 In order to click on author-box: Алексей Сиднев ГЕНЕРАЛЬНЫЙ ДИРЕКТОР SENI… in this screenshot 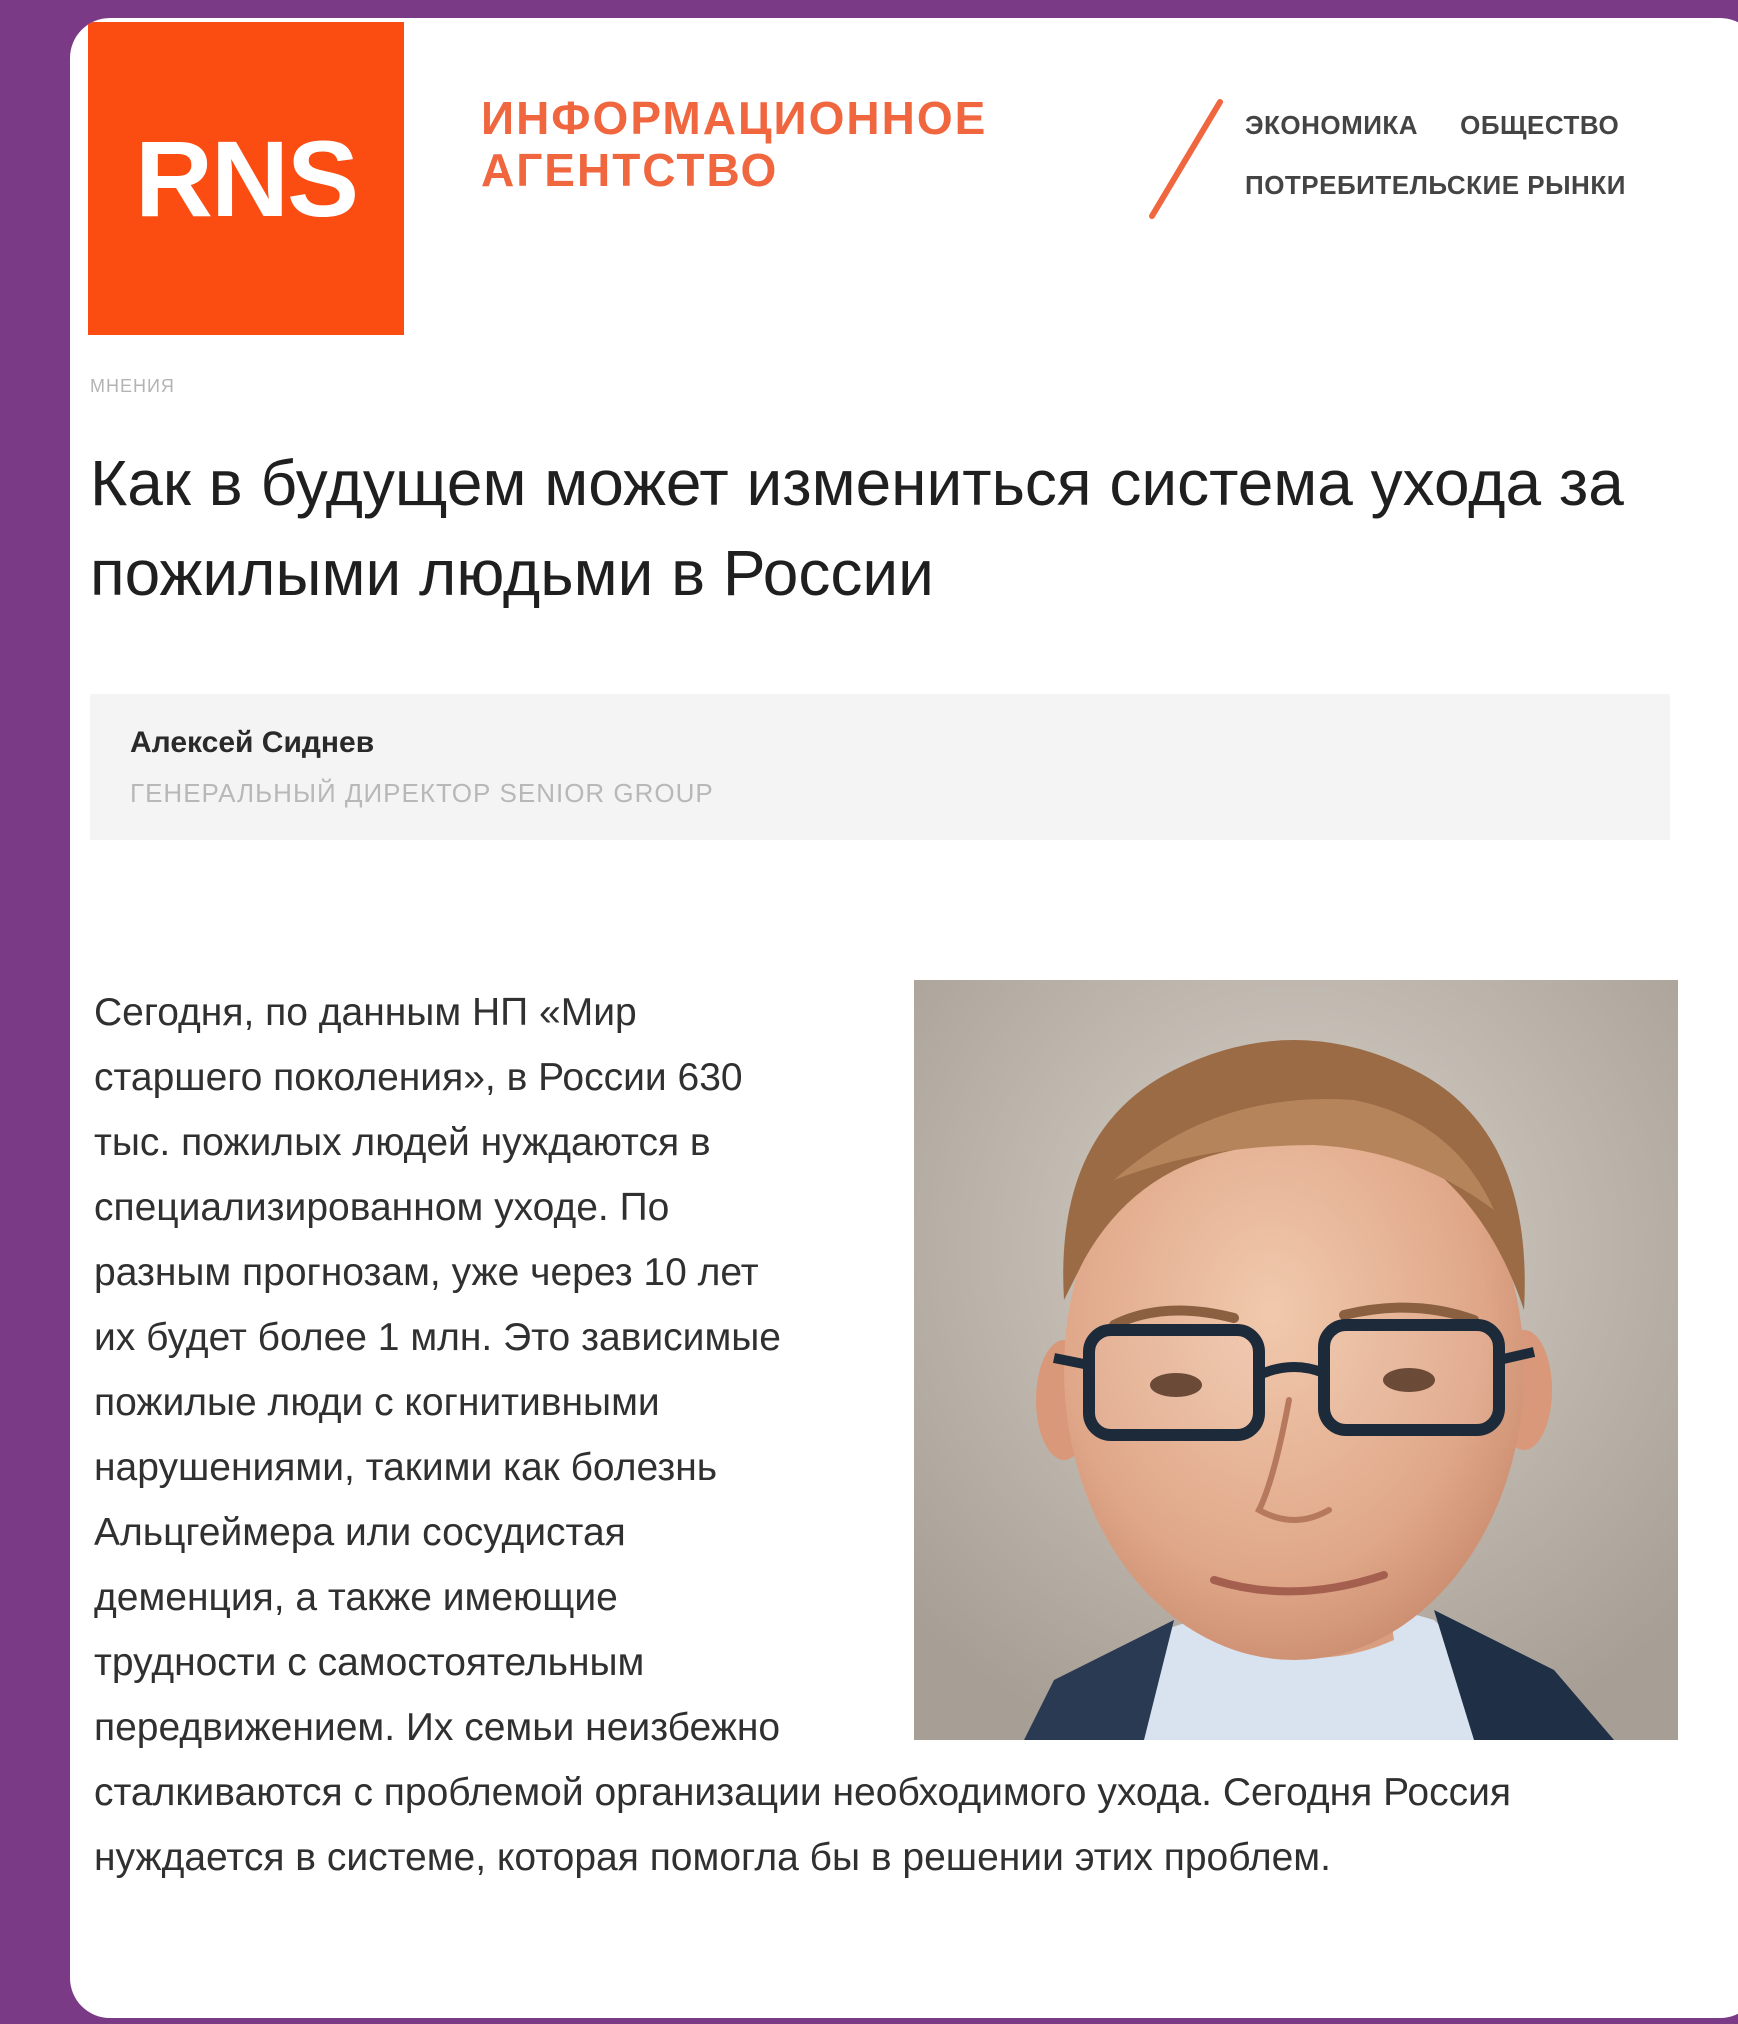, I will do `click(880, 767)`.